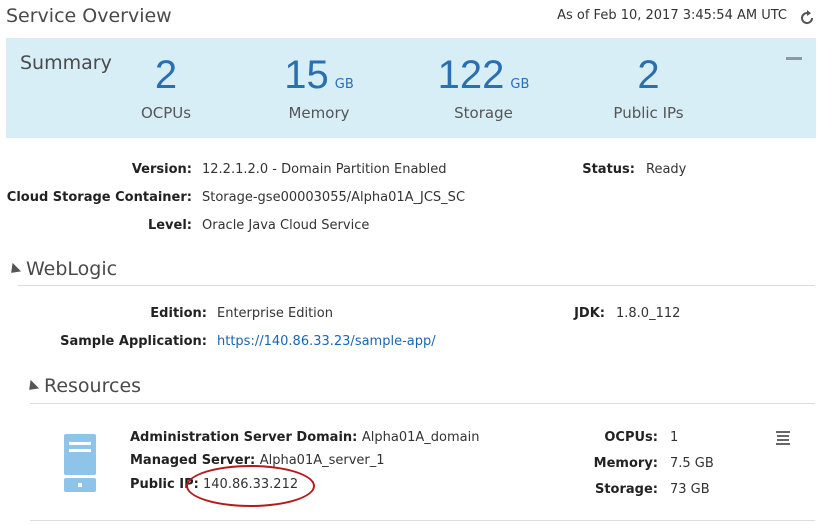 The width and height of the screenshot is (829, 524). What do you see at coordinates (66, 63) in the screenshot?
I see `summary-title: Summary` at bounding box center [66, 63].